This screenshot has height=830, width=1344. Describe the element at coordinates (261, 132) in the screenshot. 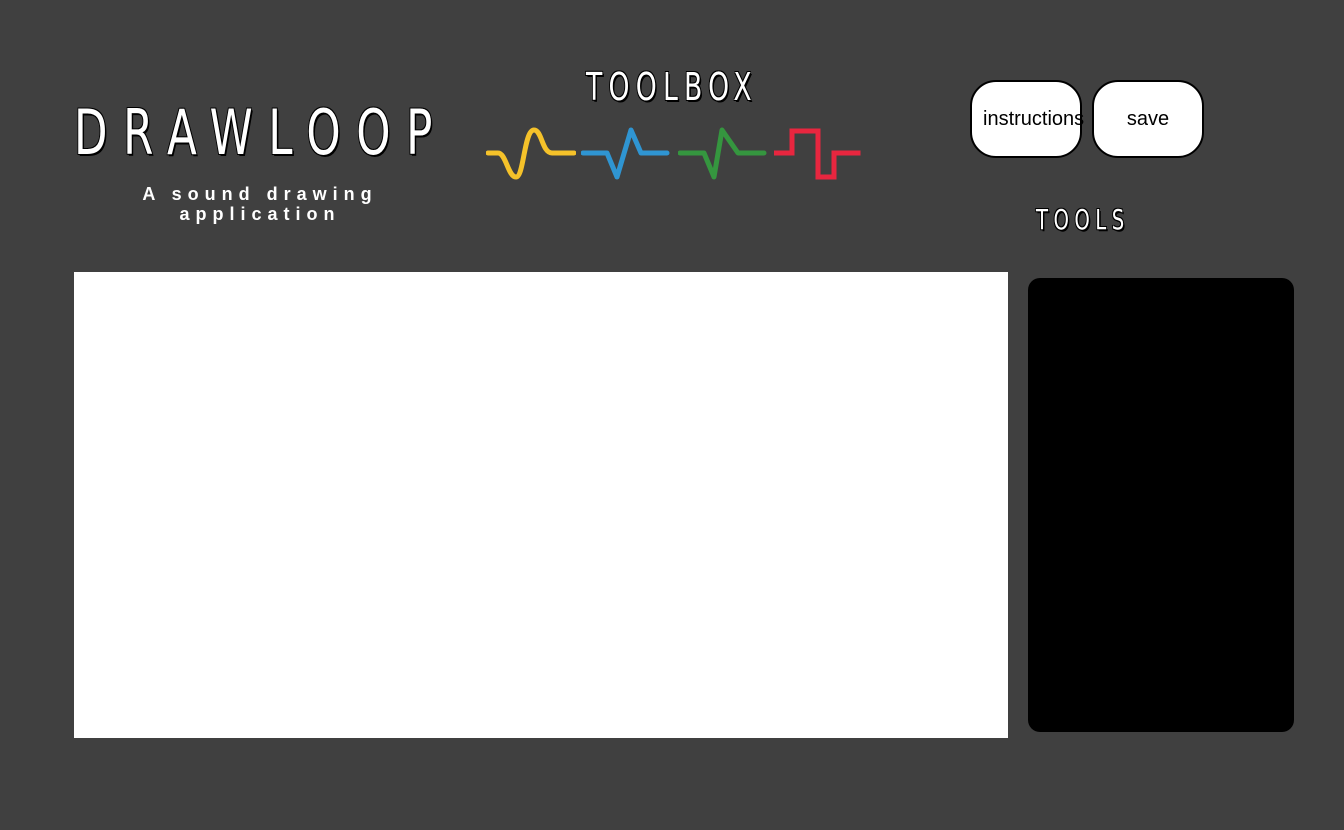

I see `app-title: DRAWLOOP` at that location.